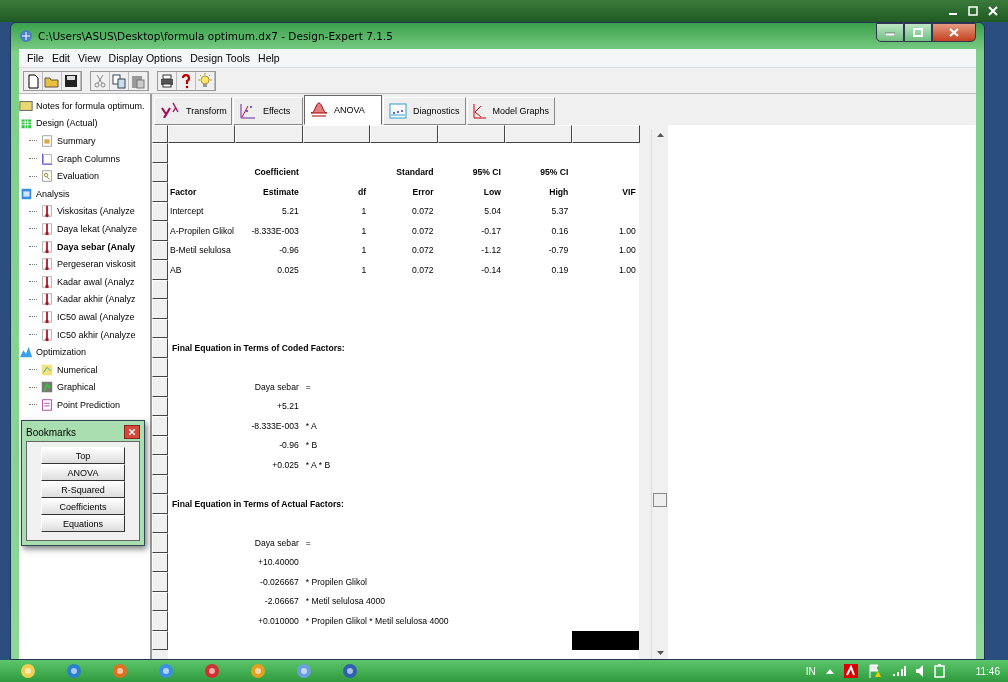 The image size is (1008, 682). What do you see at coordinates (96, 334) in the screenshot?
I see `tree-item: IC50 akhir (Analyze` at bounding box center [96, 334].